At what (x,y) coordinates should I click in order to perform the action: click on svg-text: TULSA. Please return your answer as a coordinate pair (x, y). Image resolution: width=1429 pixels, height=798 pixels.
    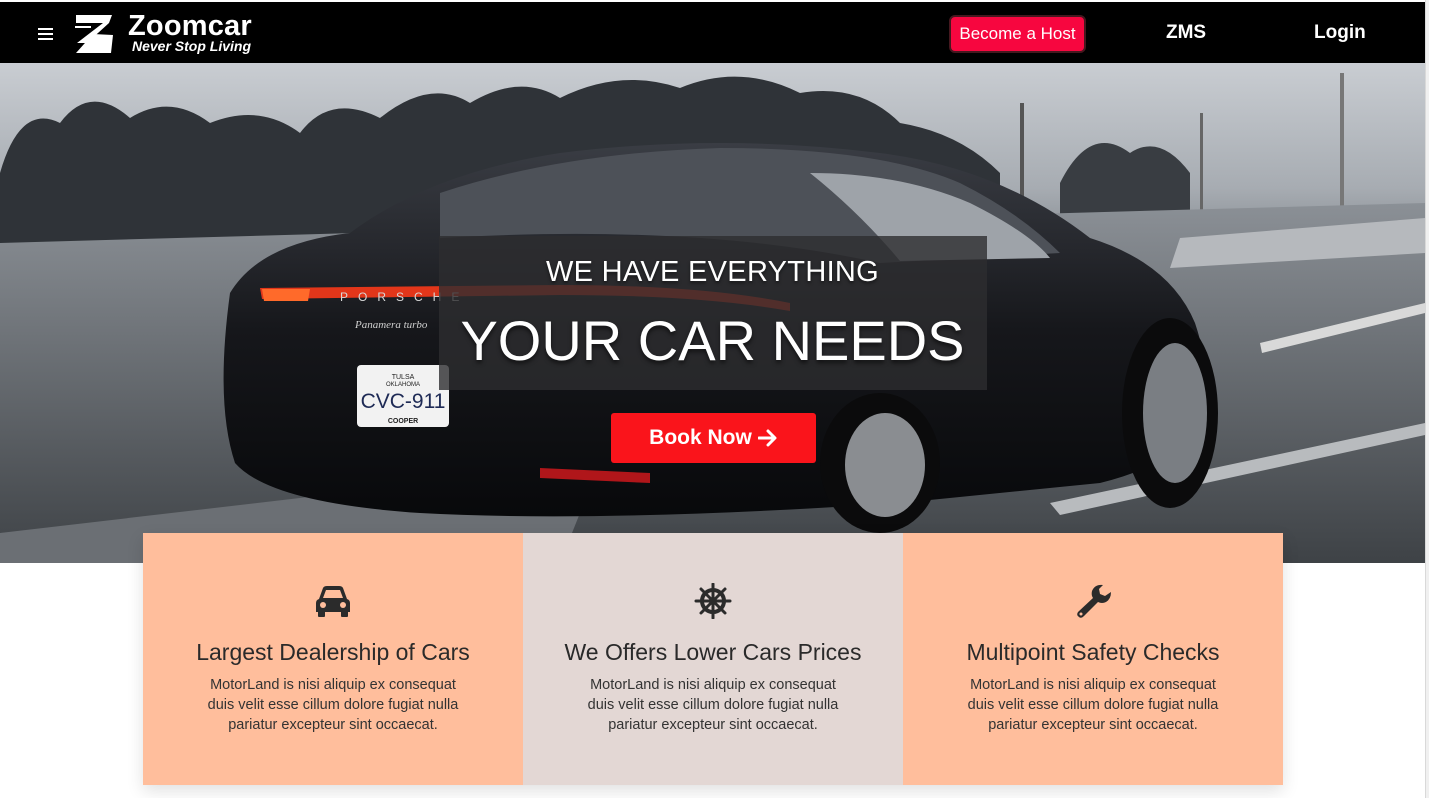
    Looking at the image, I should click on (403, 377).